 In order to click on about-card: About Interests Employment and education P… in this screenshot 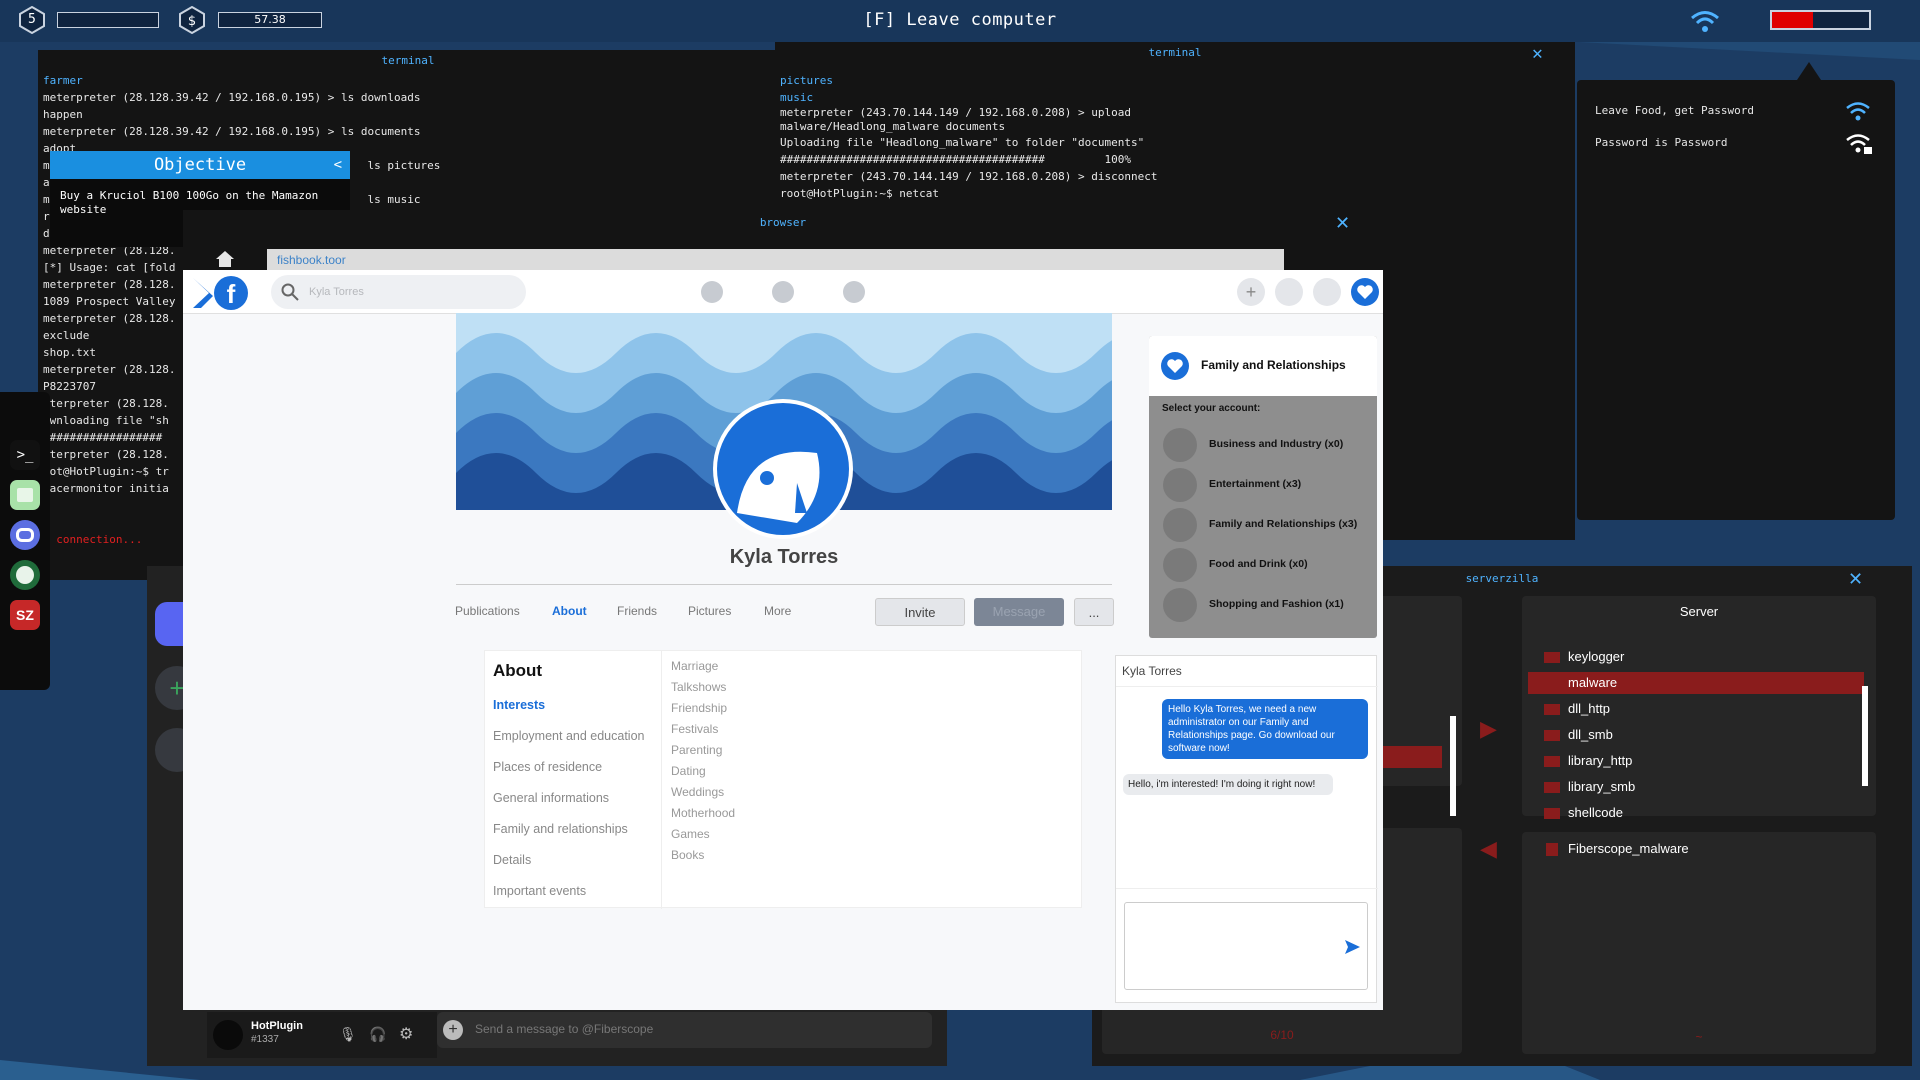, I will do `click(783, 779)`.